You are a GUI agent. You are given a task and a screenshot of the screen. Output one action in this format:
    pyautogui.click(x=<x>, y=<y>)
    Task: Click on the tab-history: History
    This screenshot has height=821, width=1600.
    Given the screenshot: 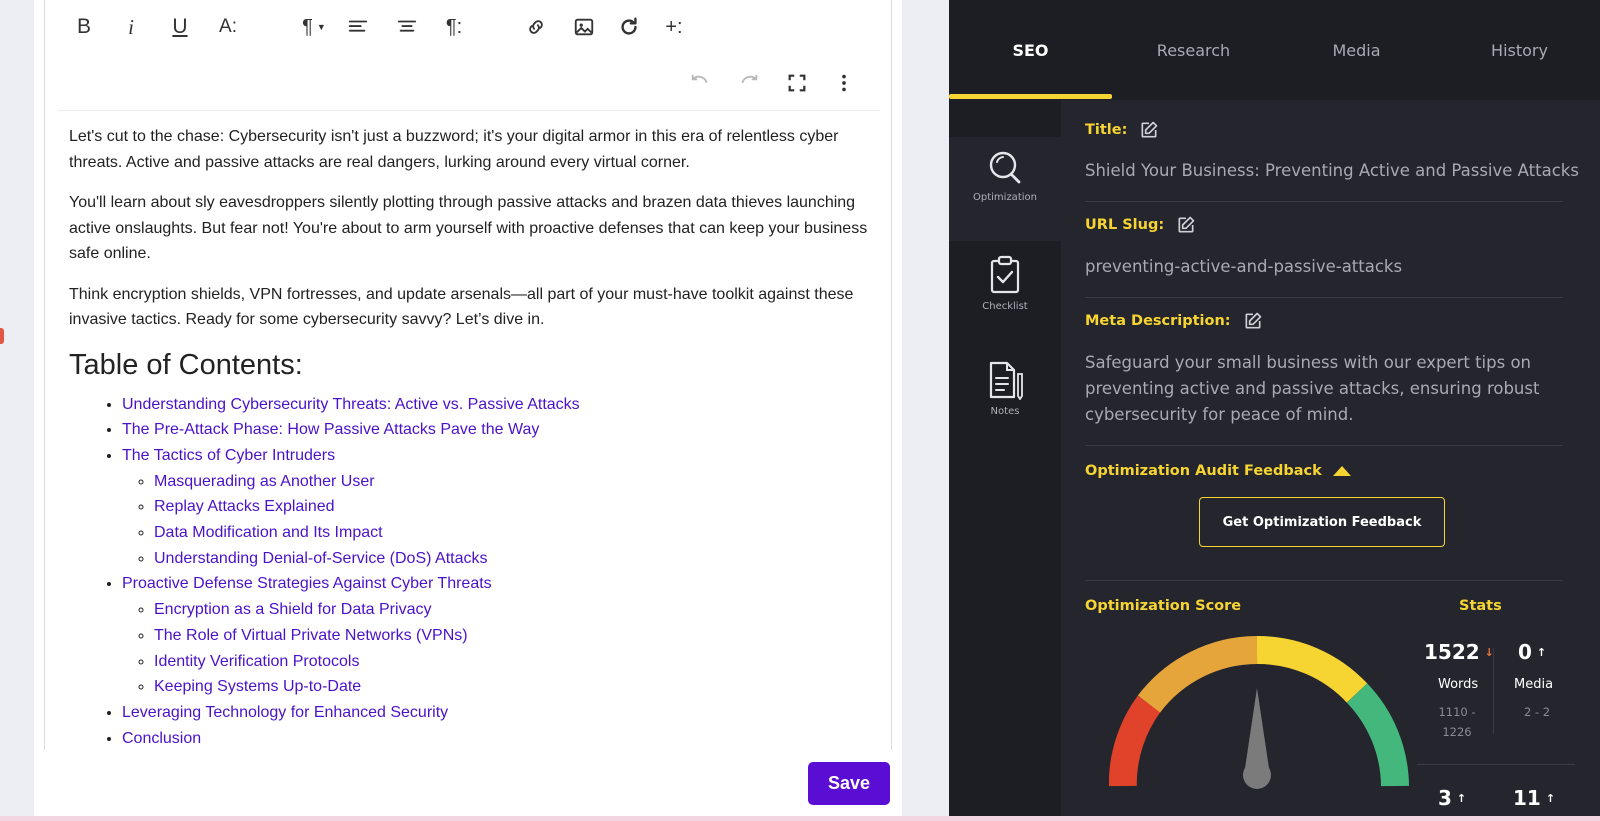 What is the action you would take?
    pyautogui.click(x=1519, y=50)
    